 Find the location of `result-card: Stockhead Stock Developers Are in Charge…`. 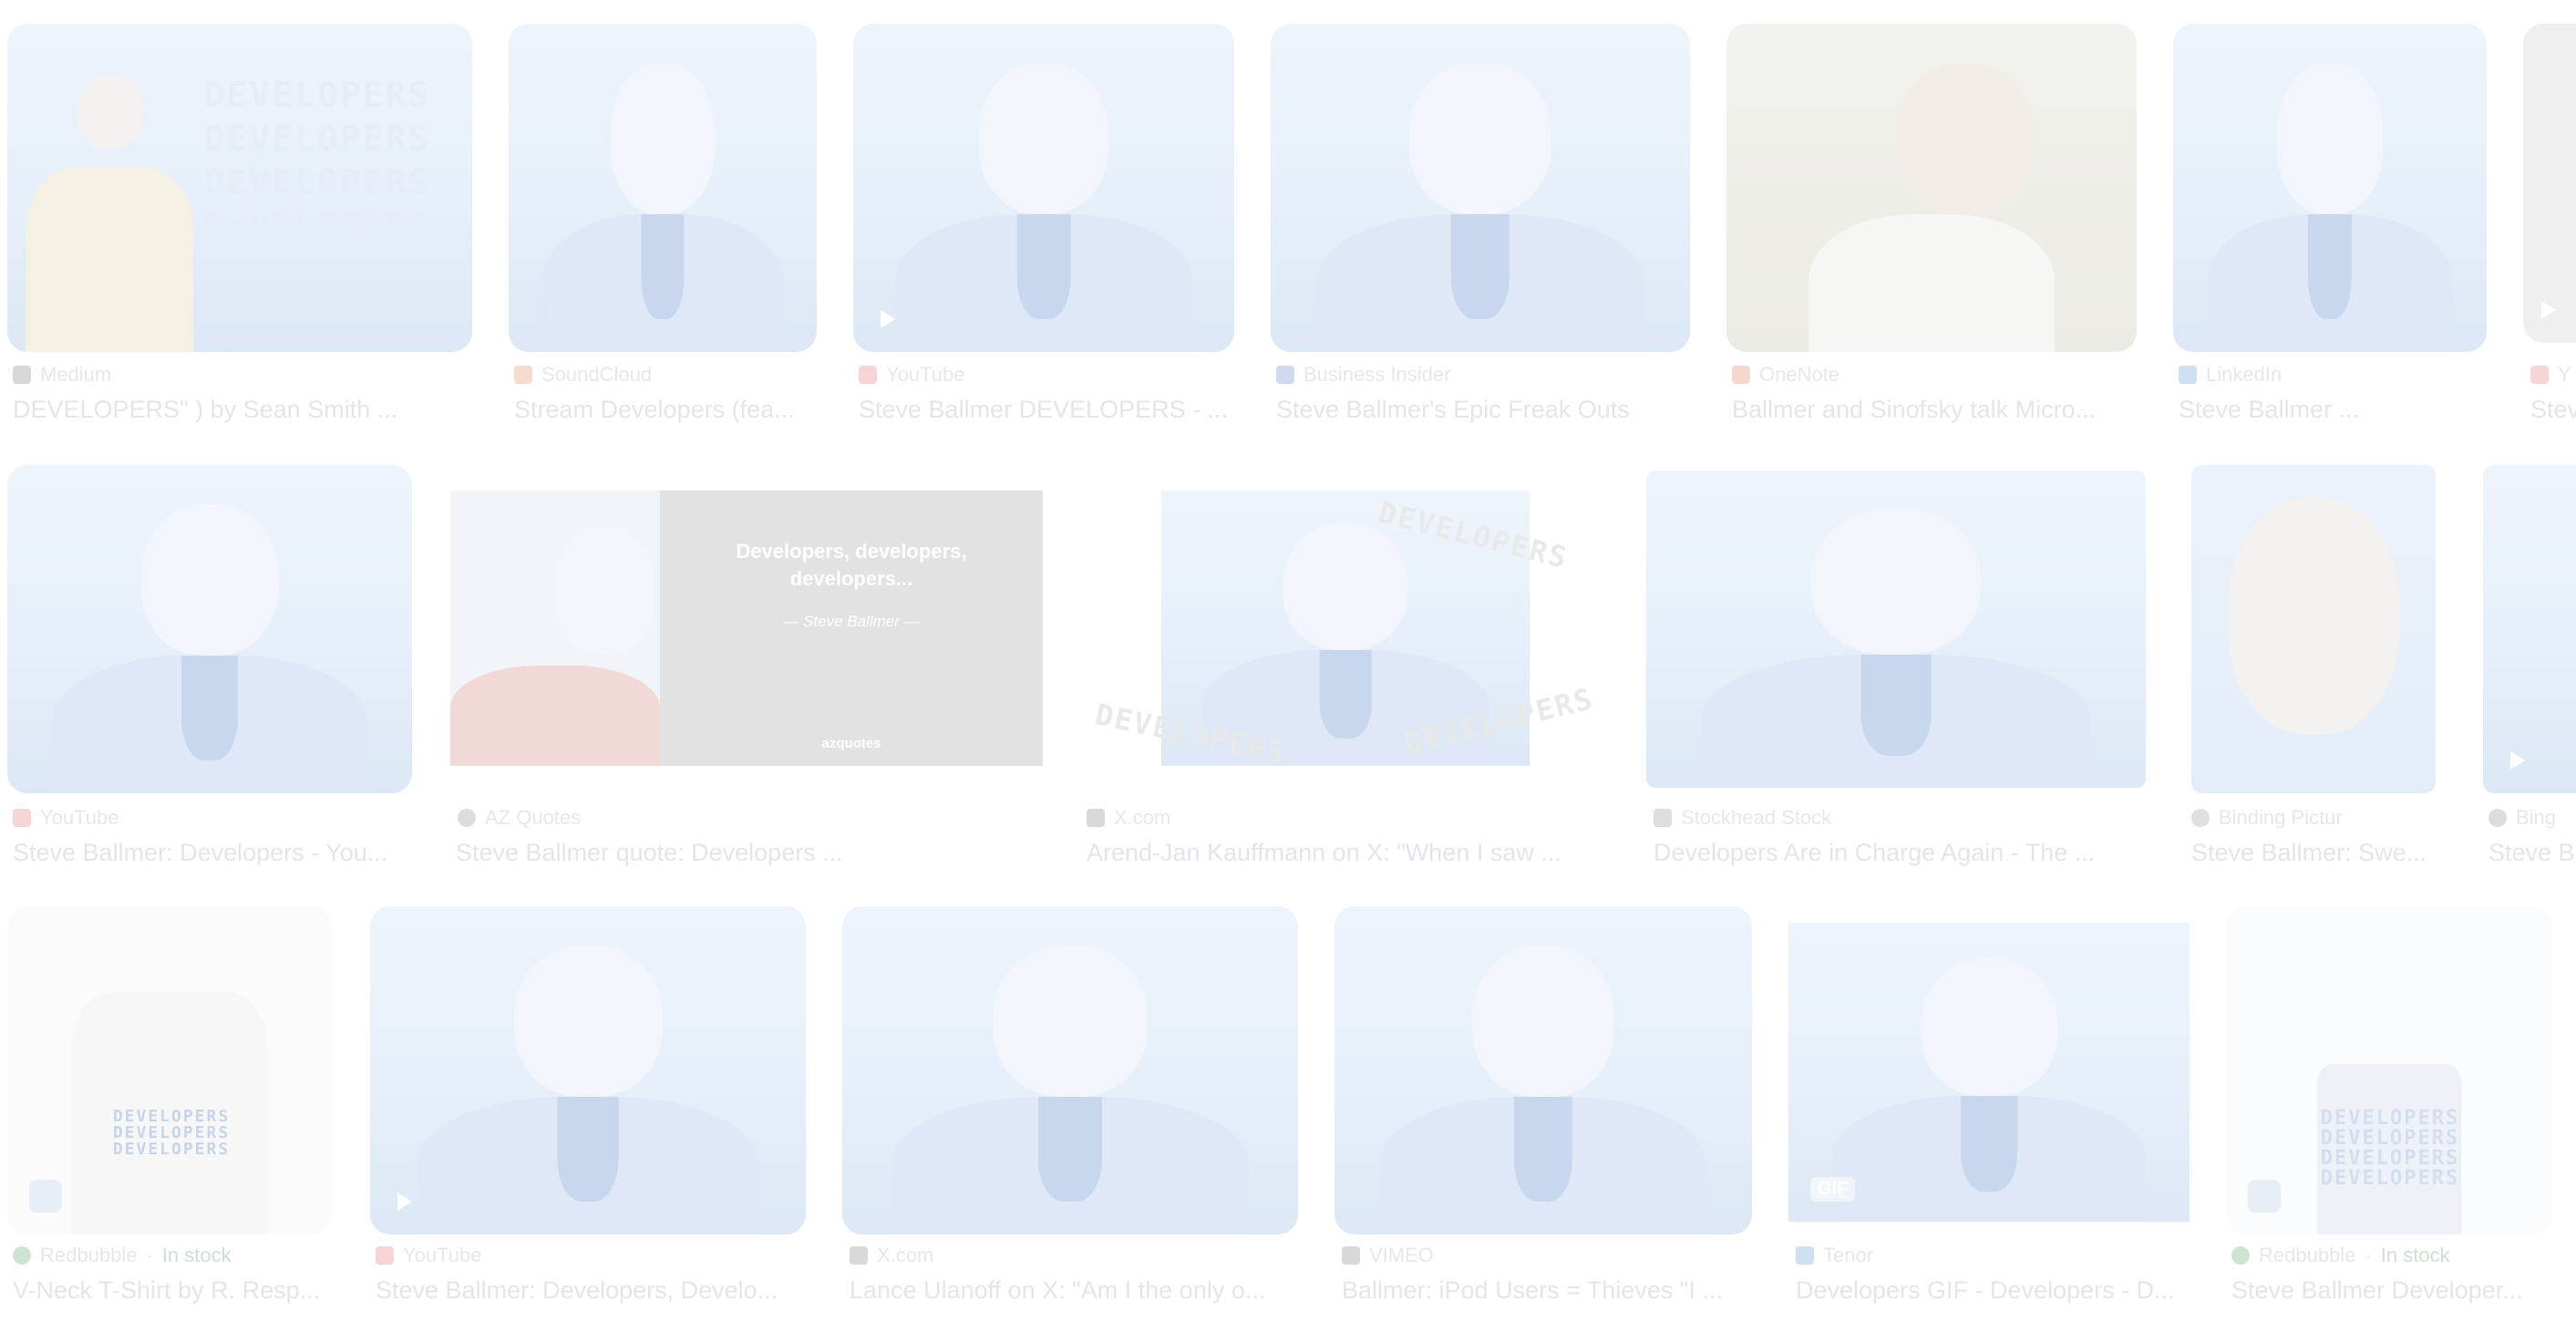

result-card: Stockhead Stock Developers Are in Charge… is located at coordinates (1896, 665).